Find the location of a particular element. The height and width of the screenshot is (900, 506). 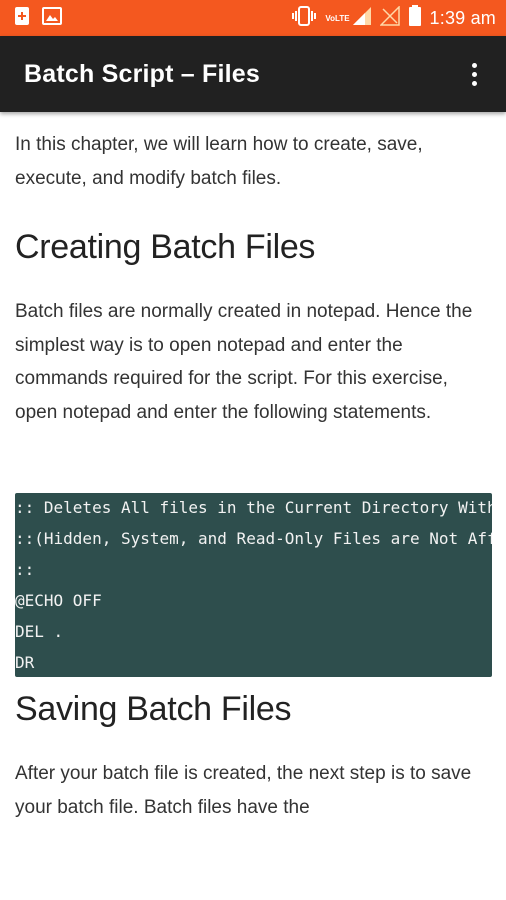

section-heading-saving: Saving Batch Files is located at coordinates (153, 709).